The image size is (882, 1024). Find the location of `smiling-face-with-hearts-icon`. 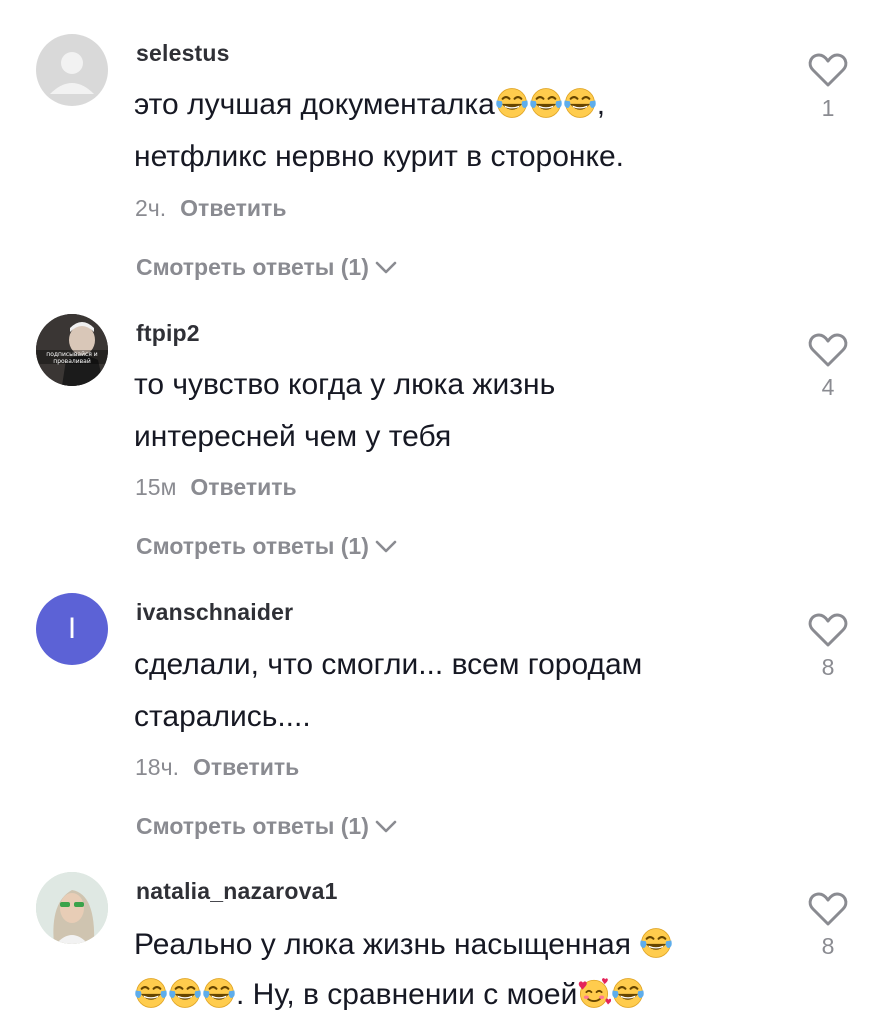

smiling-face-with-hearts-icon is located at coordinates (594, 993).